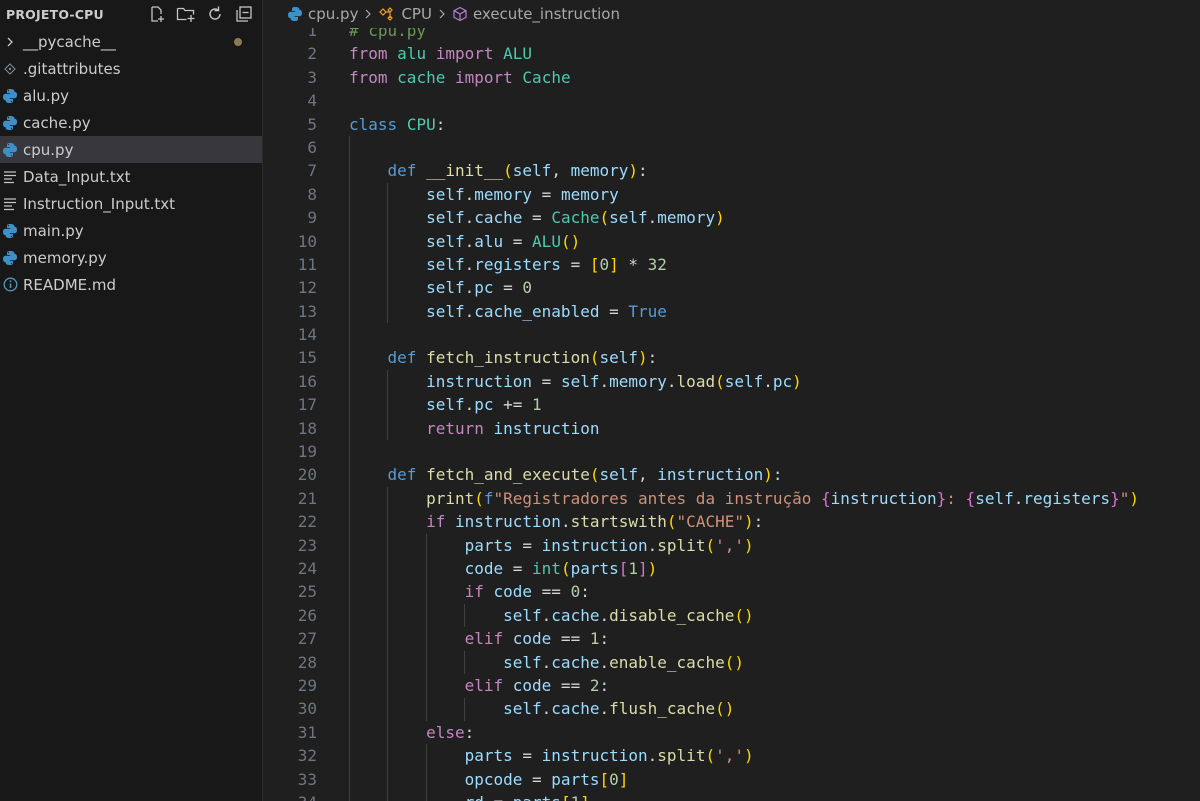 The width and height of the screenshot is (1200, 801). Describe the element at coordinates (575, 662) in the screenshot. I see `code-token: cache` at that location.